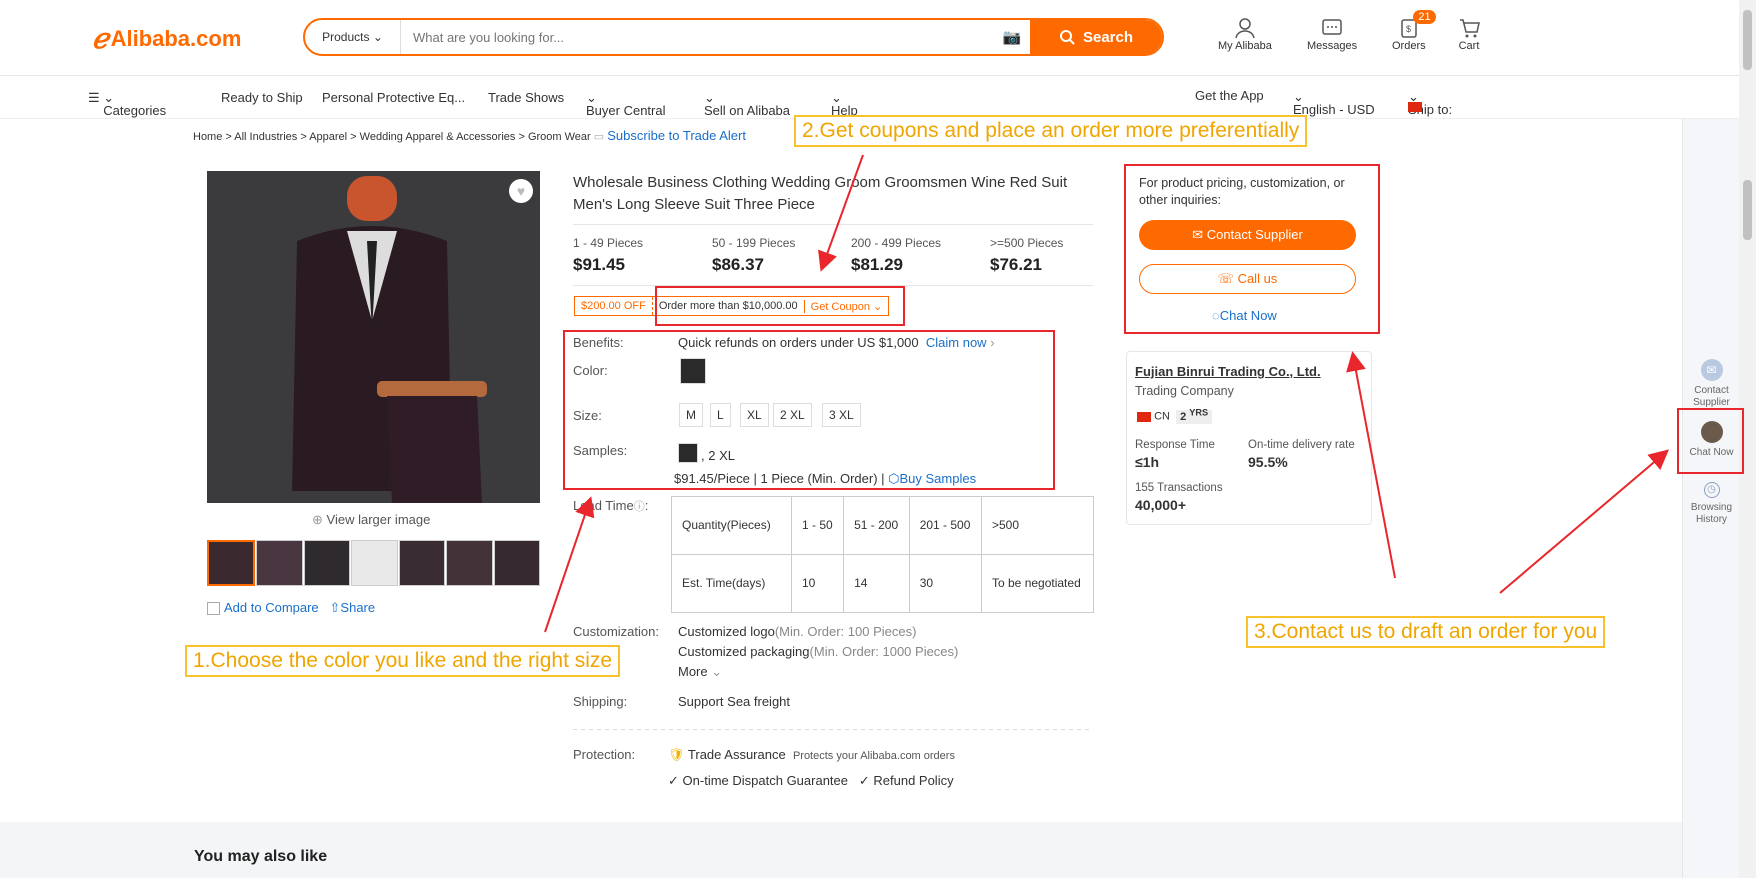 This screenshot has width=1756, height=878. What do you see at coordinates (1426, 632) in the screenshot?
I see `annotation-step3: 3.Contact us to draft an order for you` at bounding box center [1426, 632].